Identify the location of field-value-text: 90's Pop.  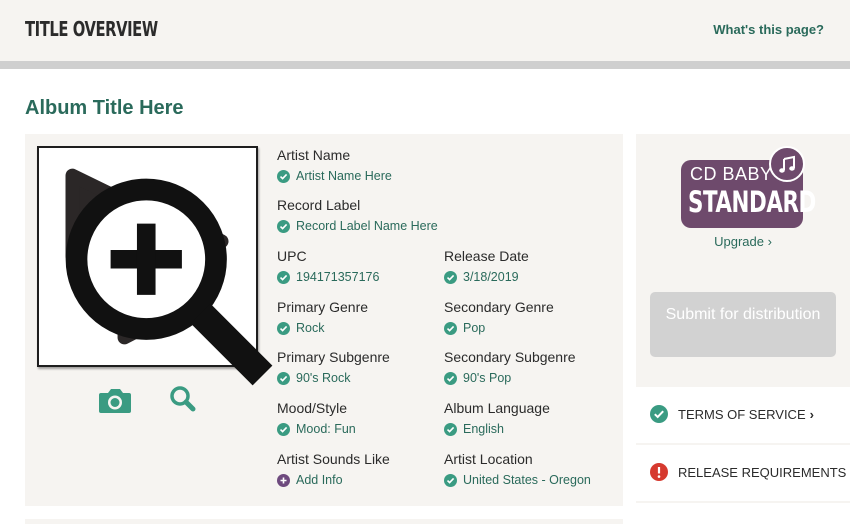
(487, 378).